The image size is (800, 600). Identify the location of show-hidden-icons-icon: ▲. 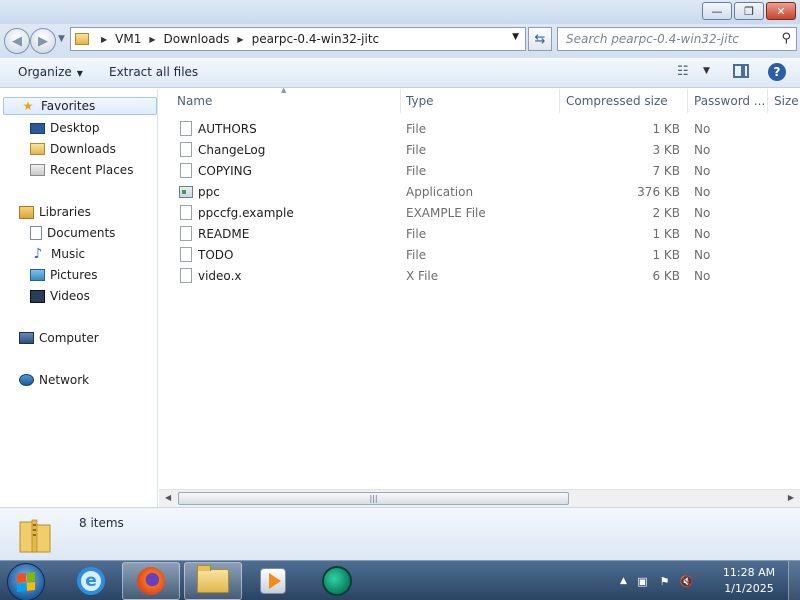
(623, 581).